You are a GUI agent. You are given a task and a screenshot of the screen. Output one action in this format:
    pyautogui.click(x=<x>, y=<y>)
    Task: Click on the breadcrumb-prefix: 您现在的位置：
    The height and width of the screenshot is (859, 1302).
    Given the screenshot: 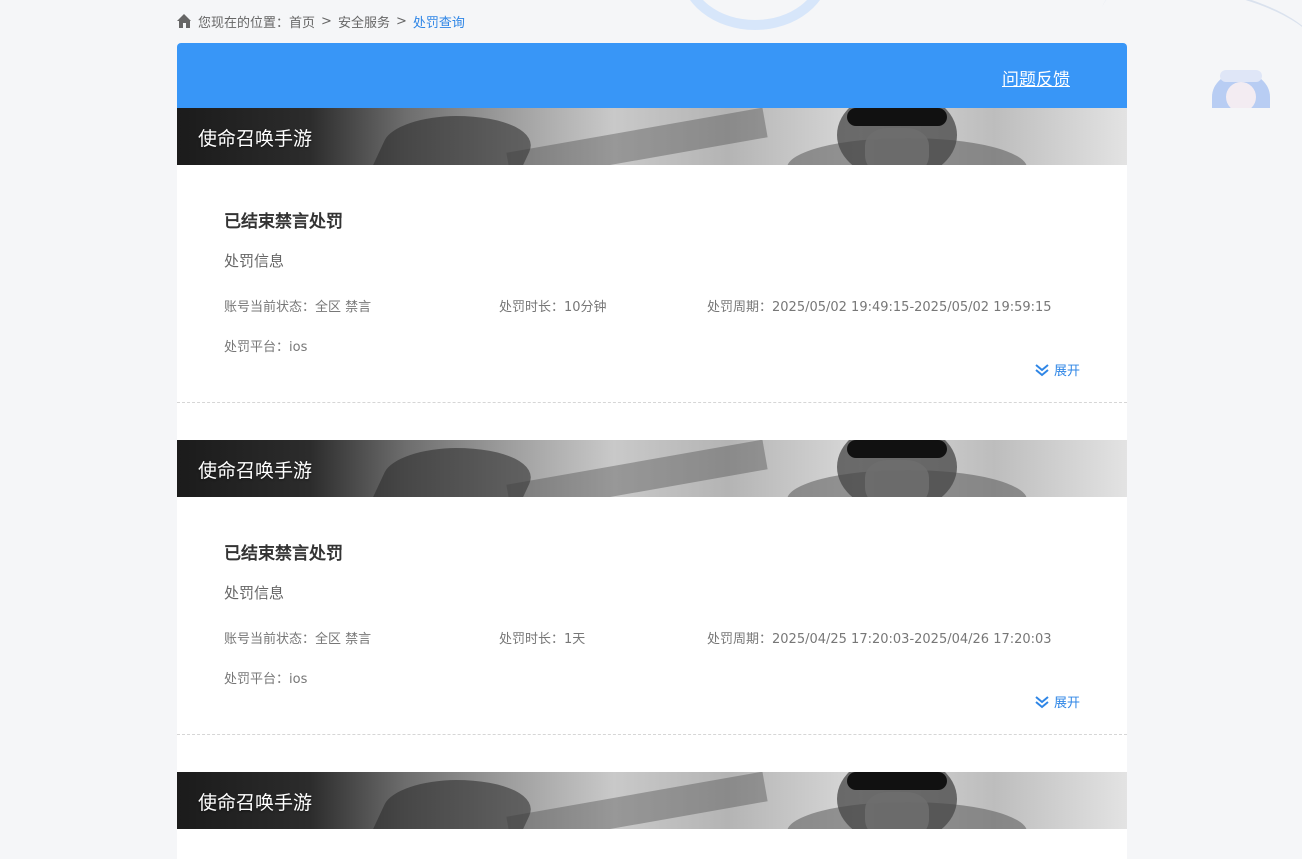 What is the action you would take?
    pyautogui.click(x=244, y=23)
    